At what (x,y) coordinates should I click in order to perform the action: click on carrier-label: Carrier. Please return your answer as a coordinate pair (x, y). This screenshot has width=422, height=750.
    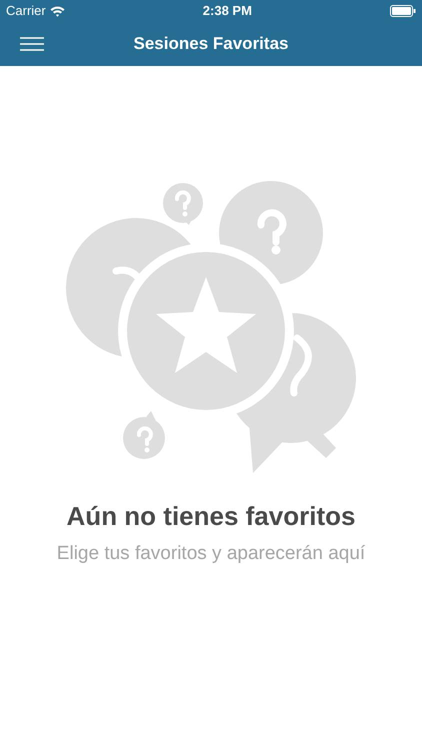
    Looking at the image, I should click on (26, 11).